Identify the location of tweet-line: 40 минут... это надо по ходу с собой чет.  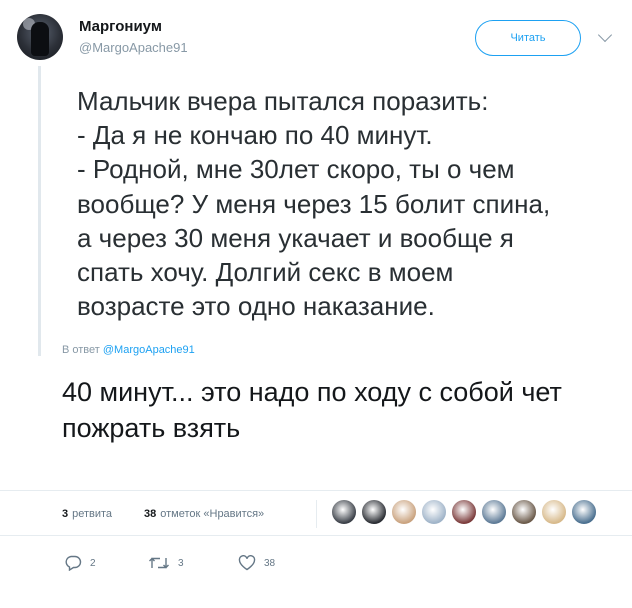
(312, 392).